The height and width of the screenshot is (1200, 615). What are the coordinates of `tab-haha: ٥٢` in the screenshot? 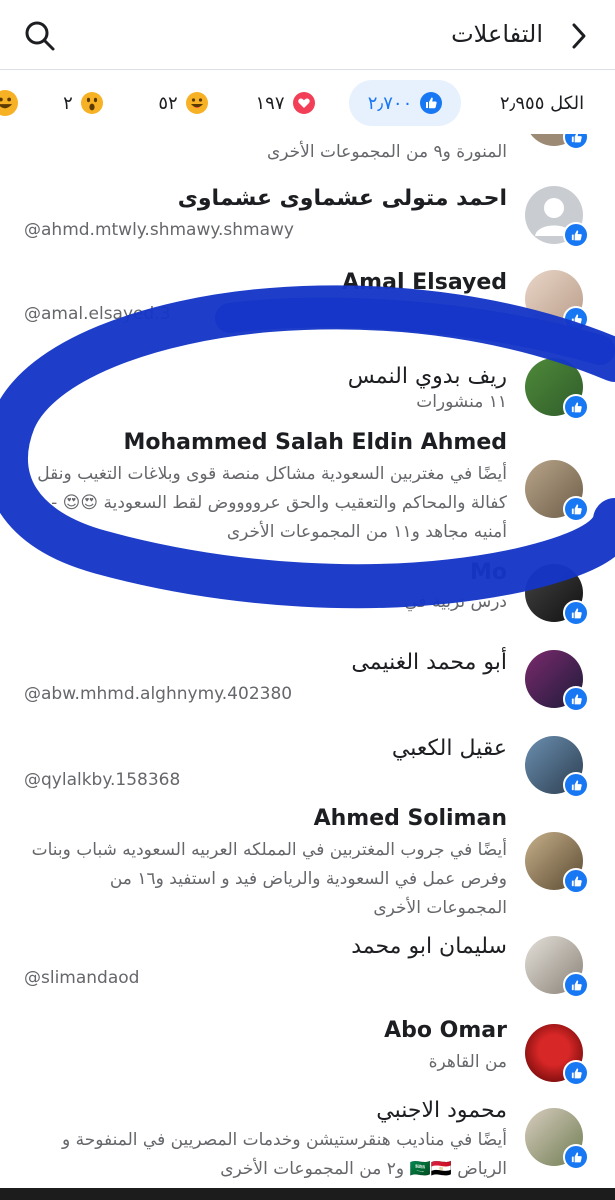 It's located at (183, 103).